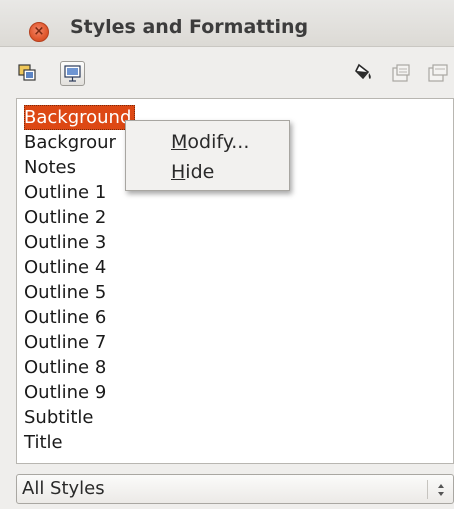 The image size is (454, 509). I want to click on fill-format-mode-button, so click(364, 72).